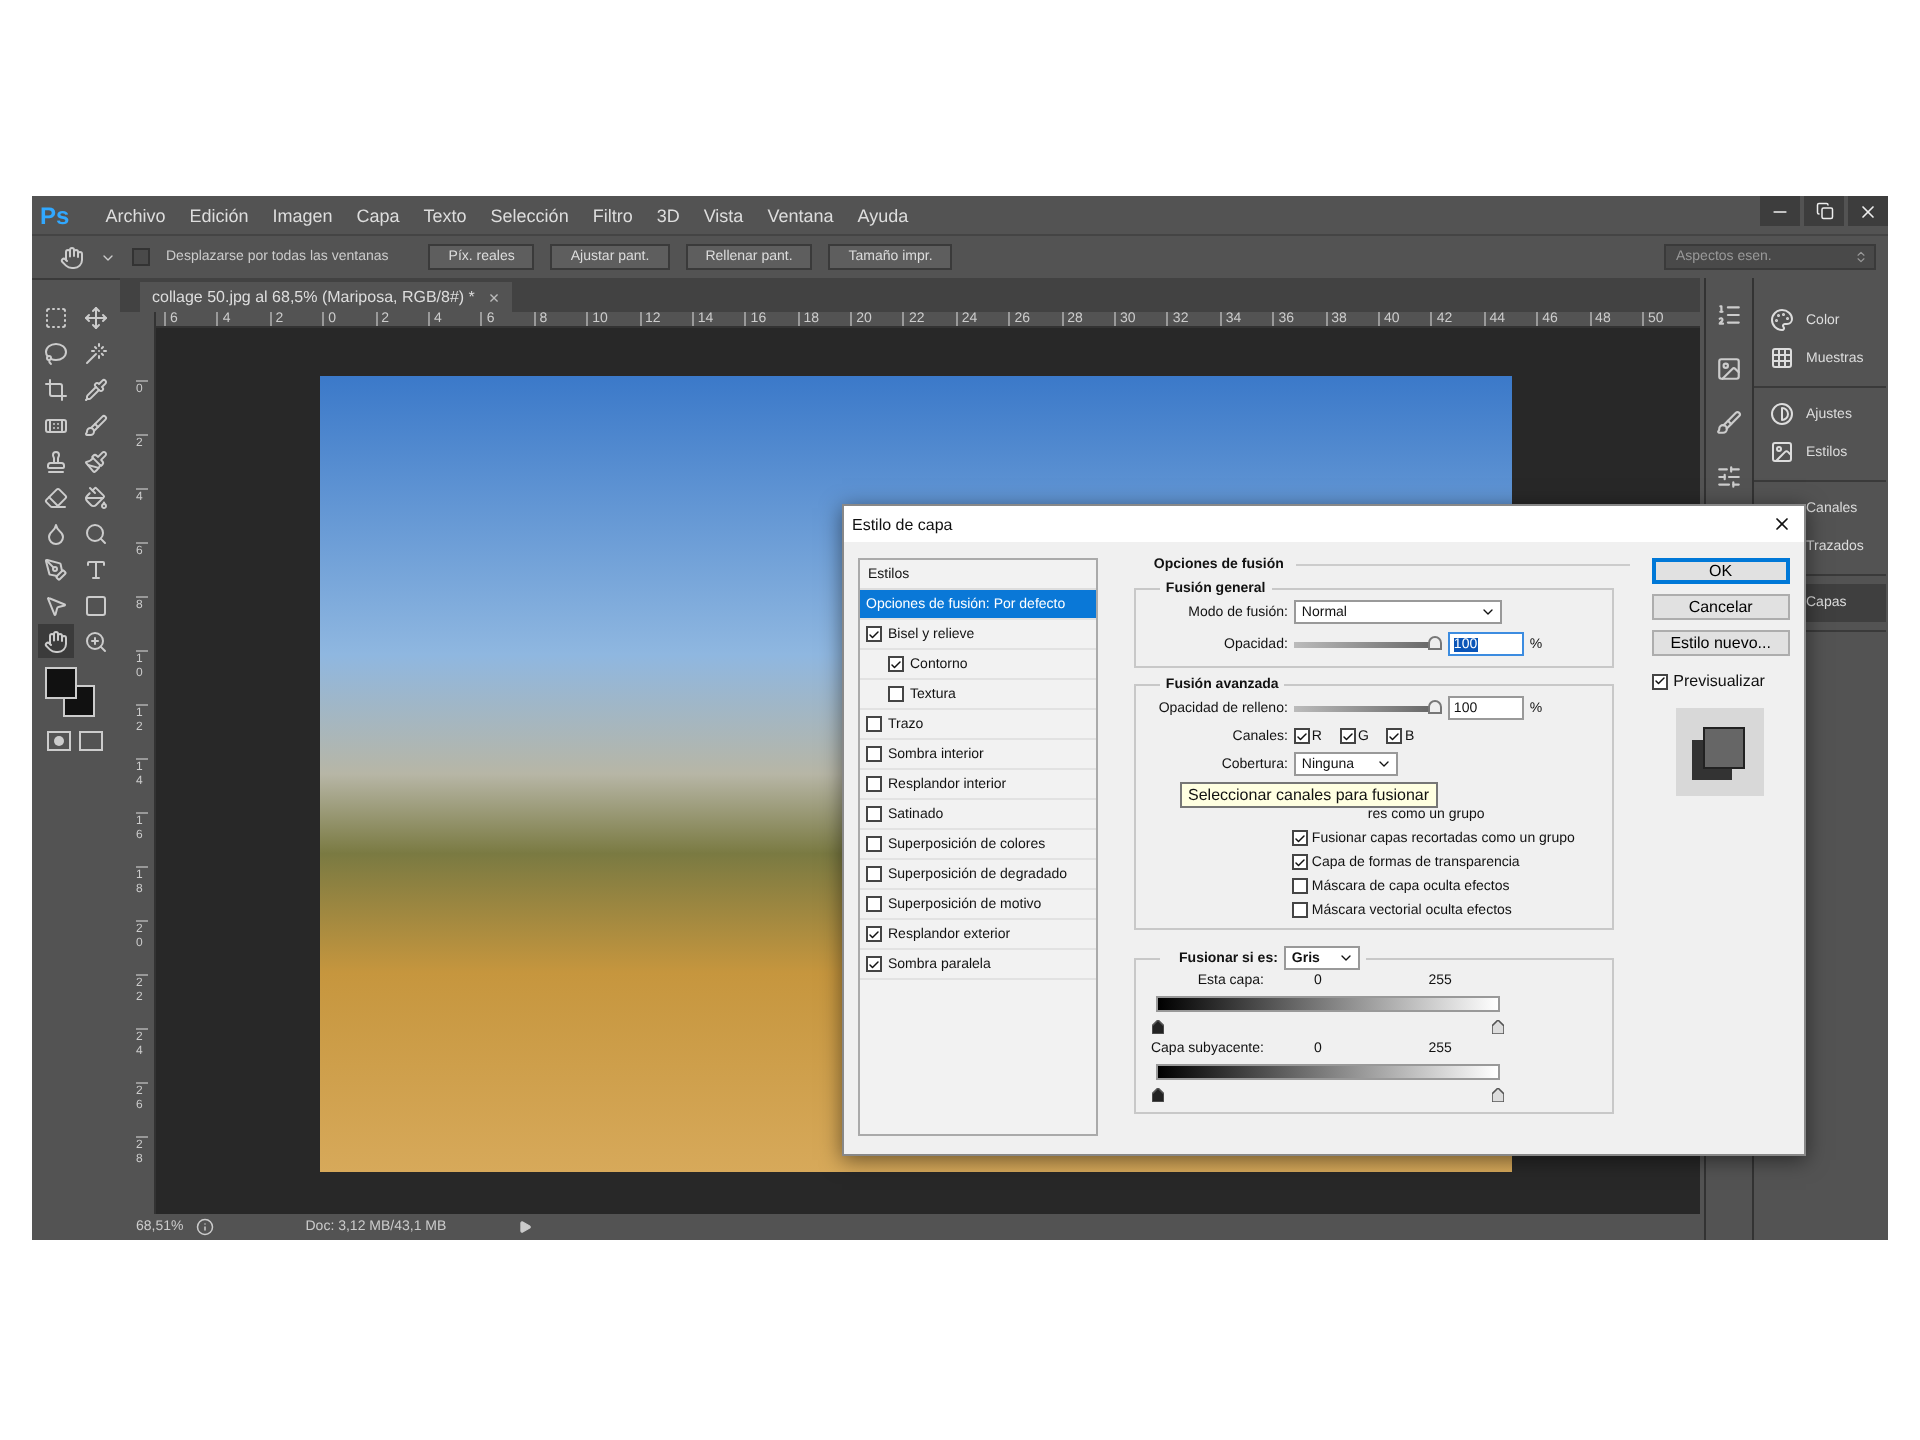  What do you see at coordinates (56, 497) in the screenshot?
I see `eraser-icon` at bounding box center [56, 497].